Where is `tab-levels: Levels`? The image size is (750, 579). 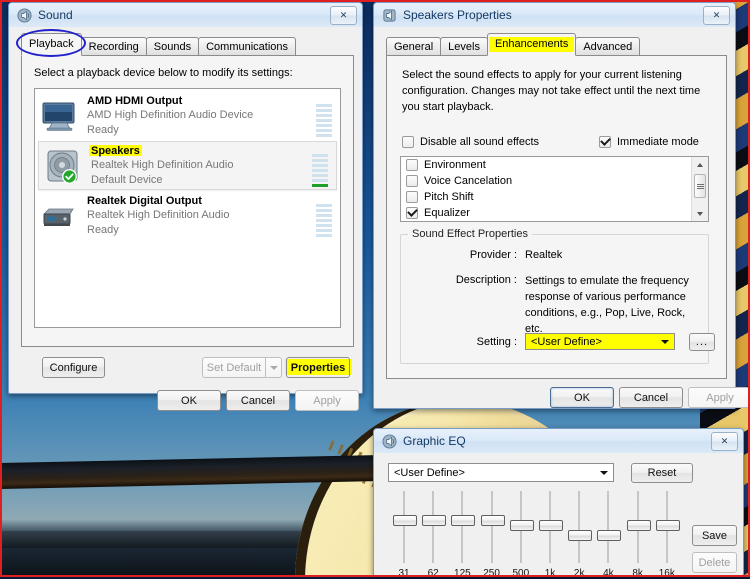
tab-levels: Levels is located at coordinates (464, 46).